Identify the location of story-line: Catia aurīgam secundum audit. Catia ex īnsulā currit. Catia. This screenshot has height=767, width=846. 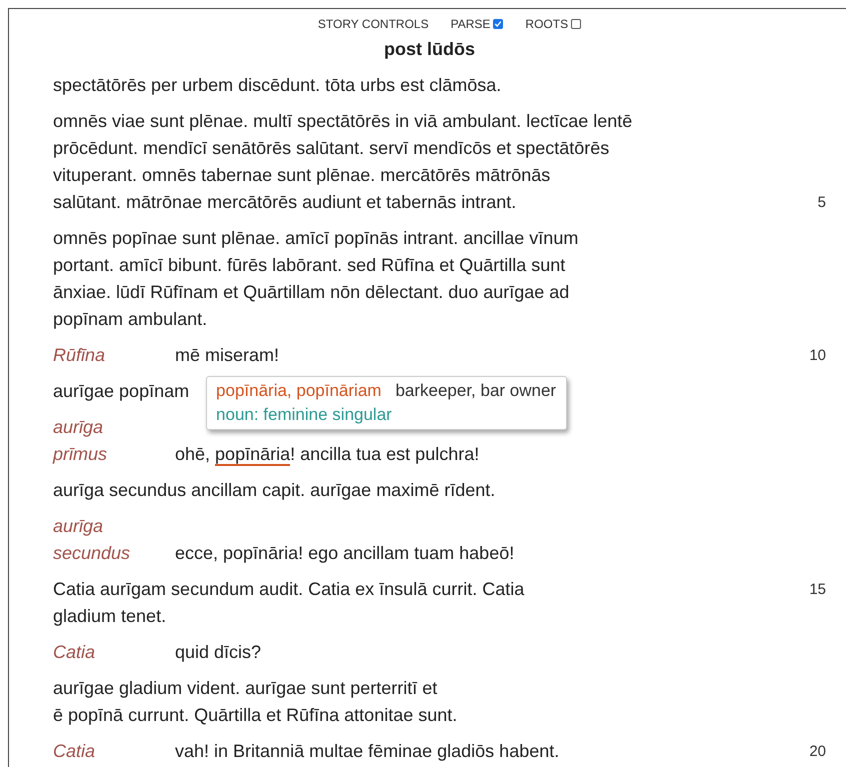
(288, 589).